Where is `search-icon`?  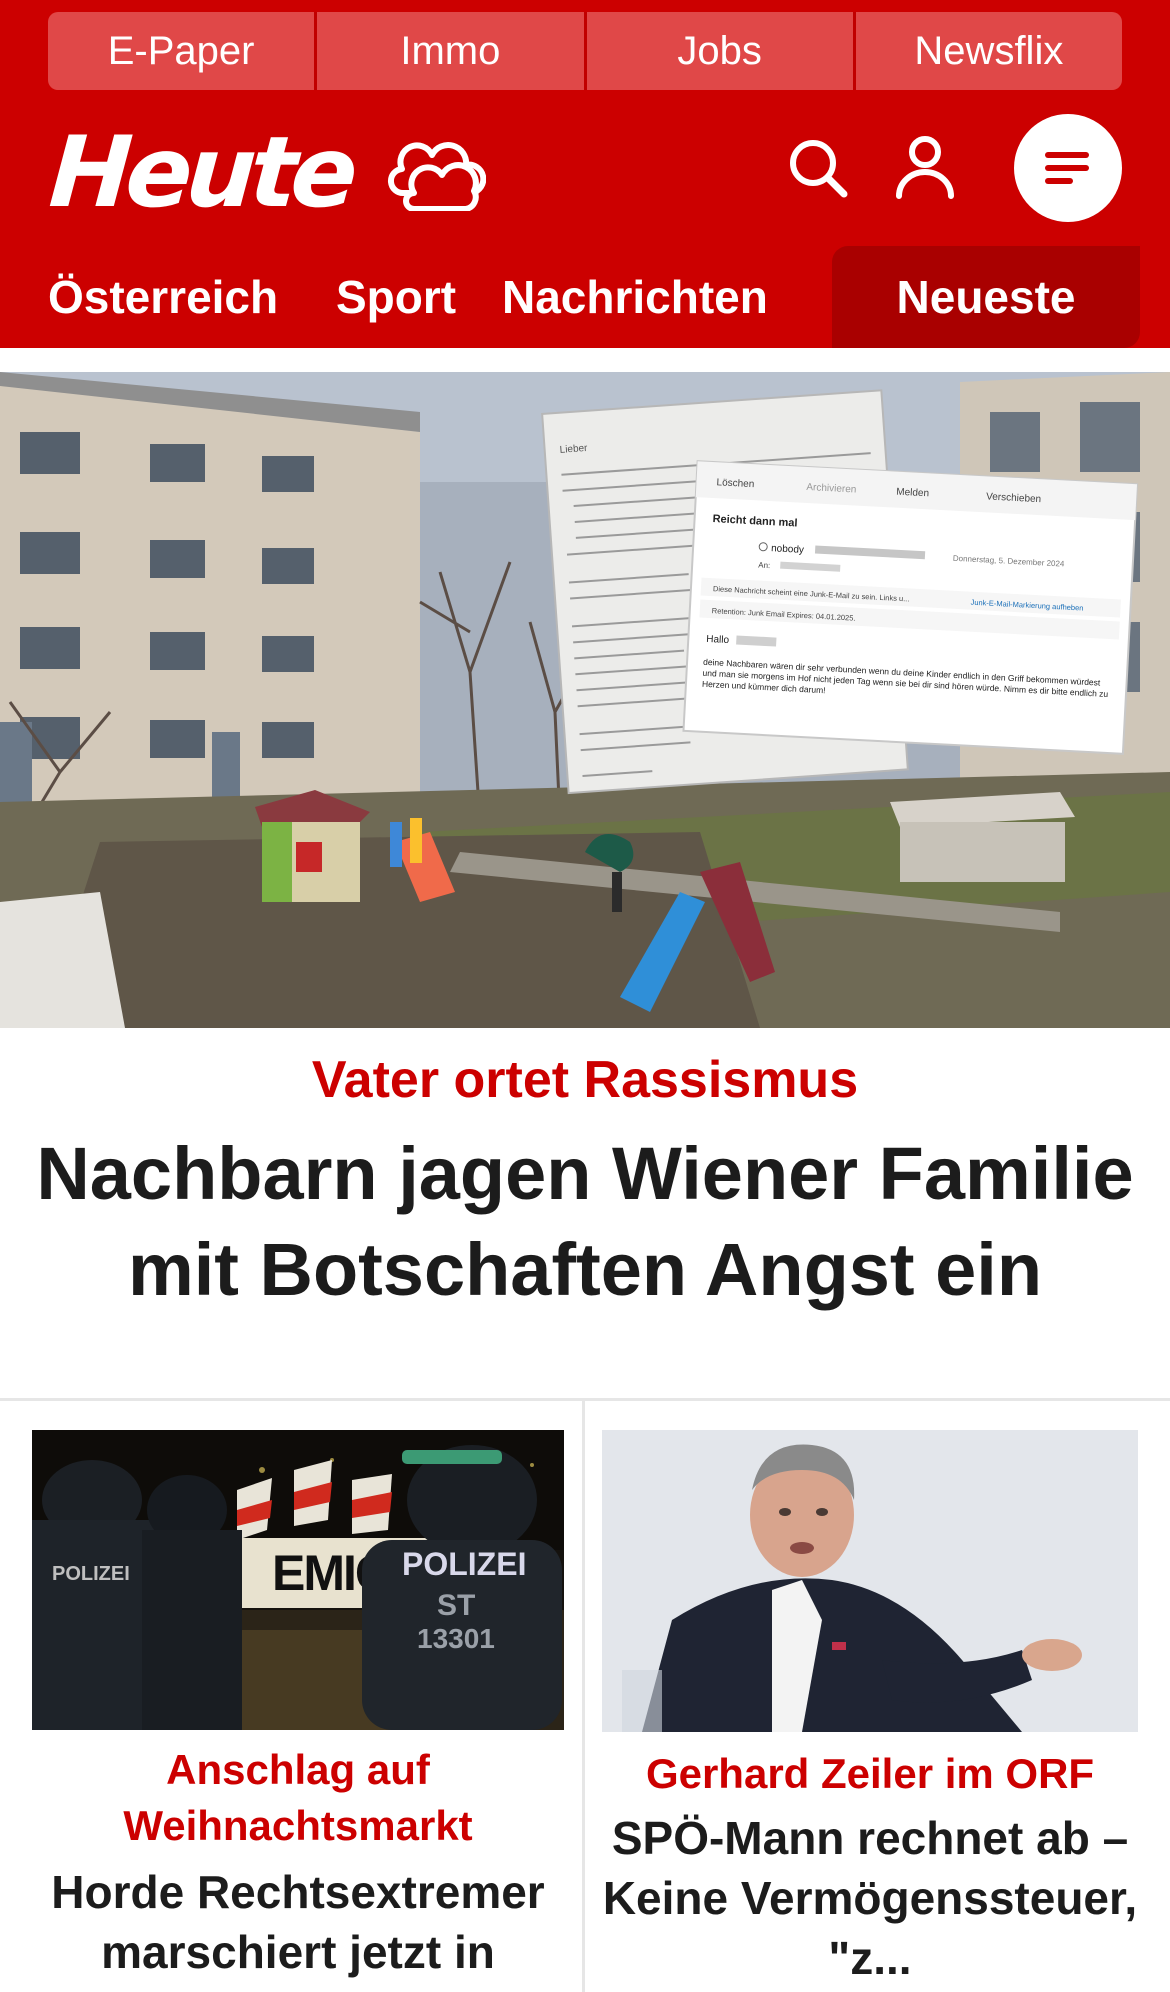 search-icon is located at coordinates (818, 168).